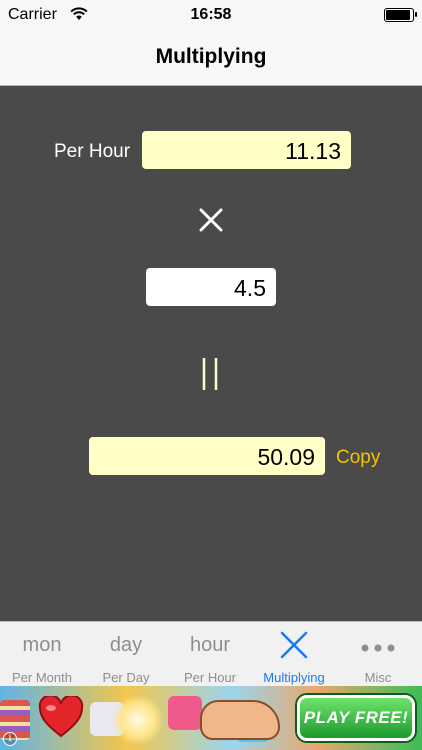 The height and width of the screenshot is (750, 422). What do you see at coordinates (207, 456) in the screenshot?
I see `result-field: 50.09` at bounding box center [207, 456].